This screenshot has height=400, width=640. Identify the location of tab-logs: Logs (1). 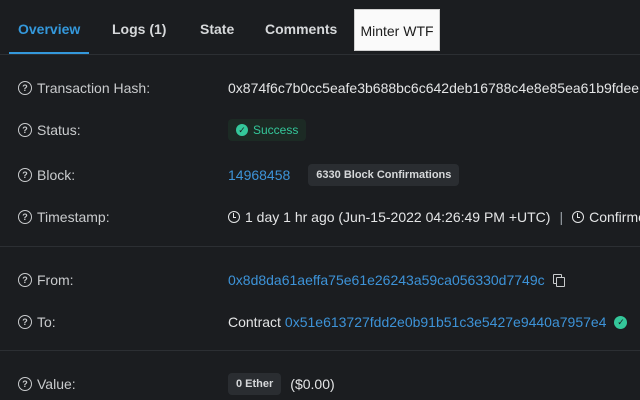
(139, 27).